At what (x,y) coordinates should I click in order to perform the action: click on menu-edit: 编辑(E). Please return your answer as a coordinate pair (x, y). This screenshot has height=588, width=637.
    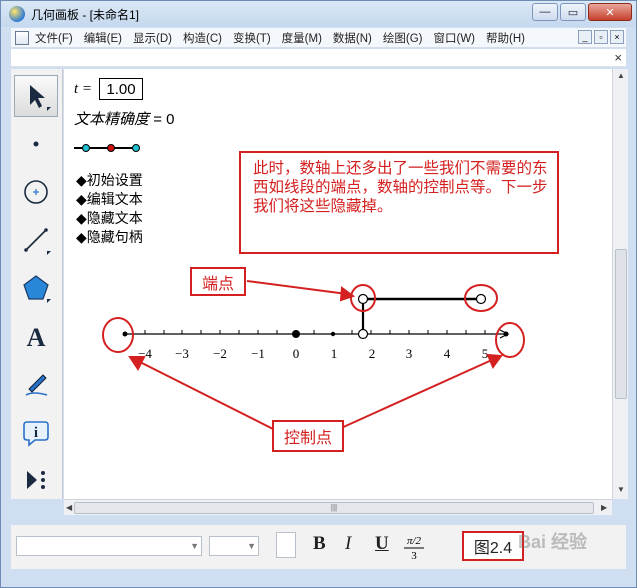
    Looking at the image, I should click on (103, 38).